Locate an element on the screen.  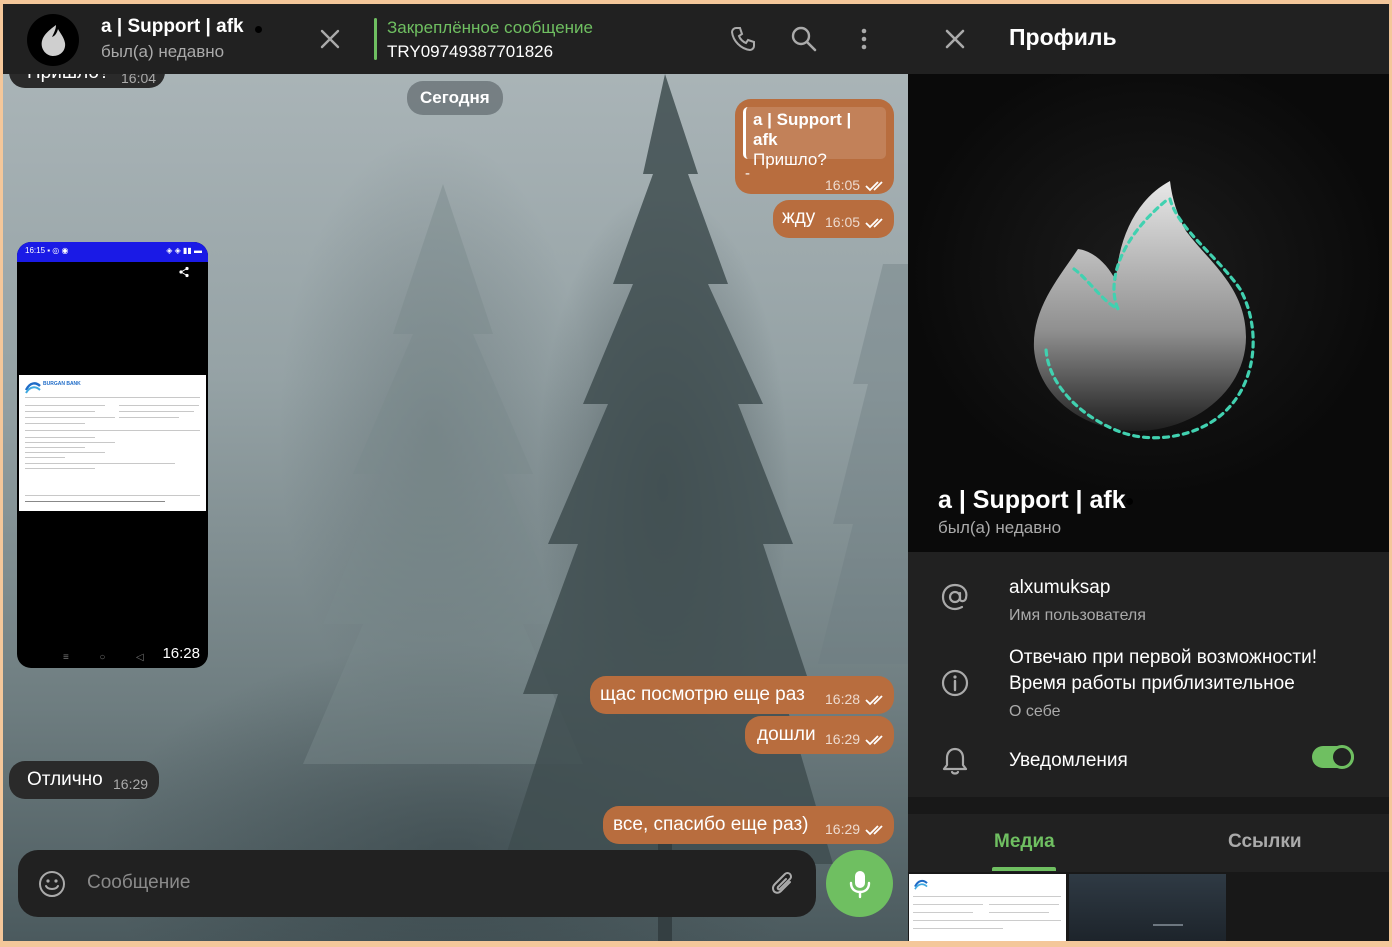
attach-icon is located at coordinates (783, 884).